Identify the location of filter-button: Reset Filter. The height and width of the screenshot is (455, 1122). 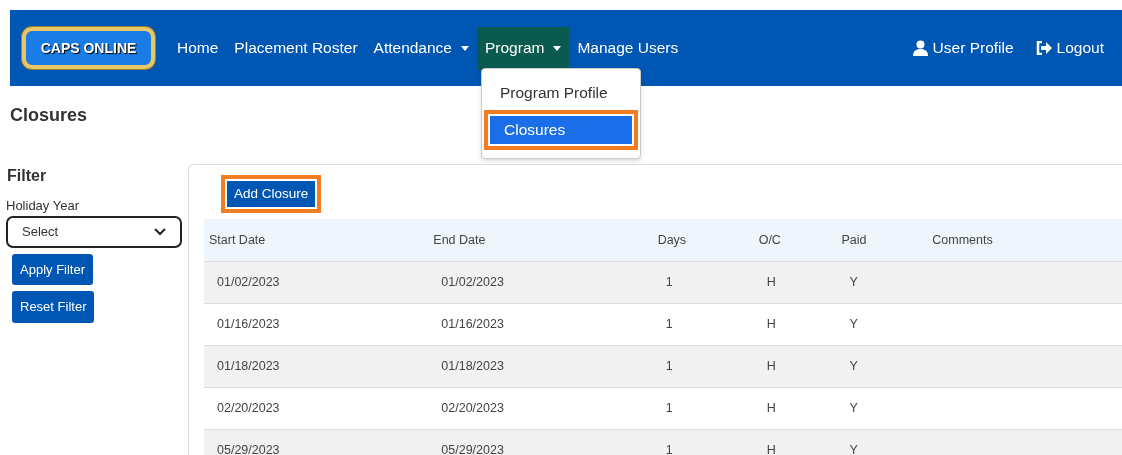
(53, 307).